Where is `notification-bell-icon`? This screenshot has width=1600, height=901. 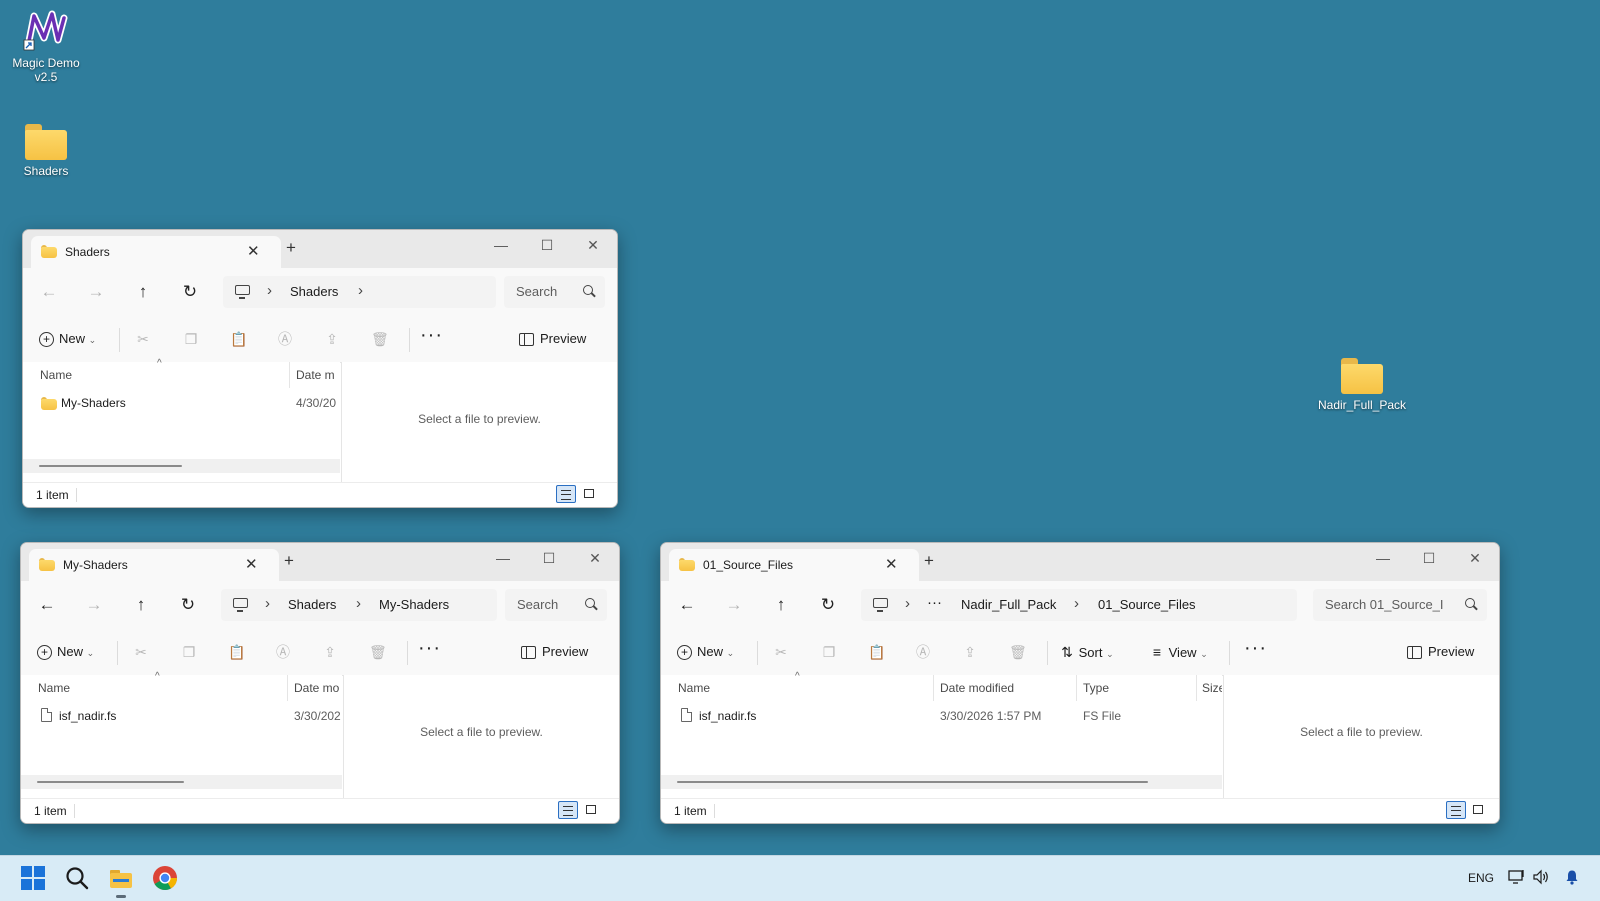
notification-bell-icon is located at coordinates (1572, 878).